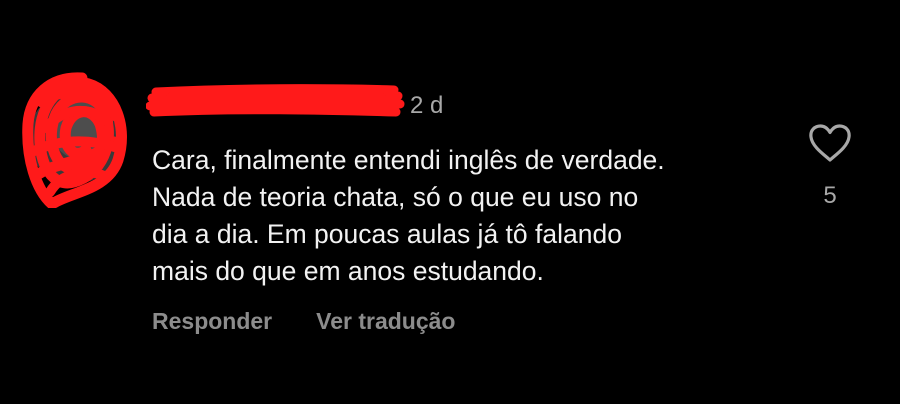 The width and height of the screenshot is (900, 404). What do you see at coordinates (387, 234) in the screenshot?
I see `comment-text-line: dia a dia. Em poucas aulas já tô falando` at bounding box center [387, 234].